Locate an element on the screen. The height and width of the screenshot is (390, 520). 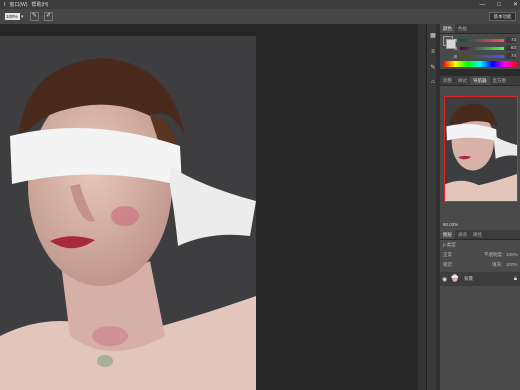
maximize-button: □ is located at coordinates (499, 5).